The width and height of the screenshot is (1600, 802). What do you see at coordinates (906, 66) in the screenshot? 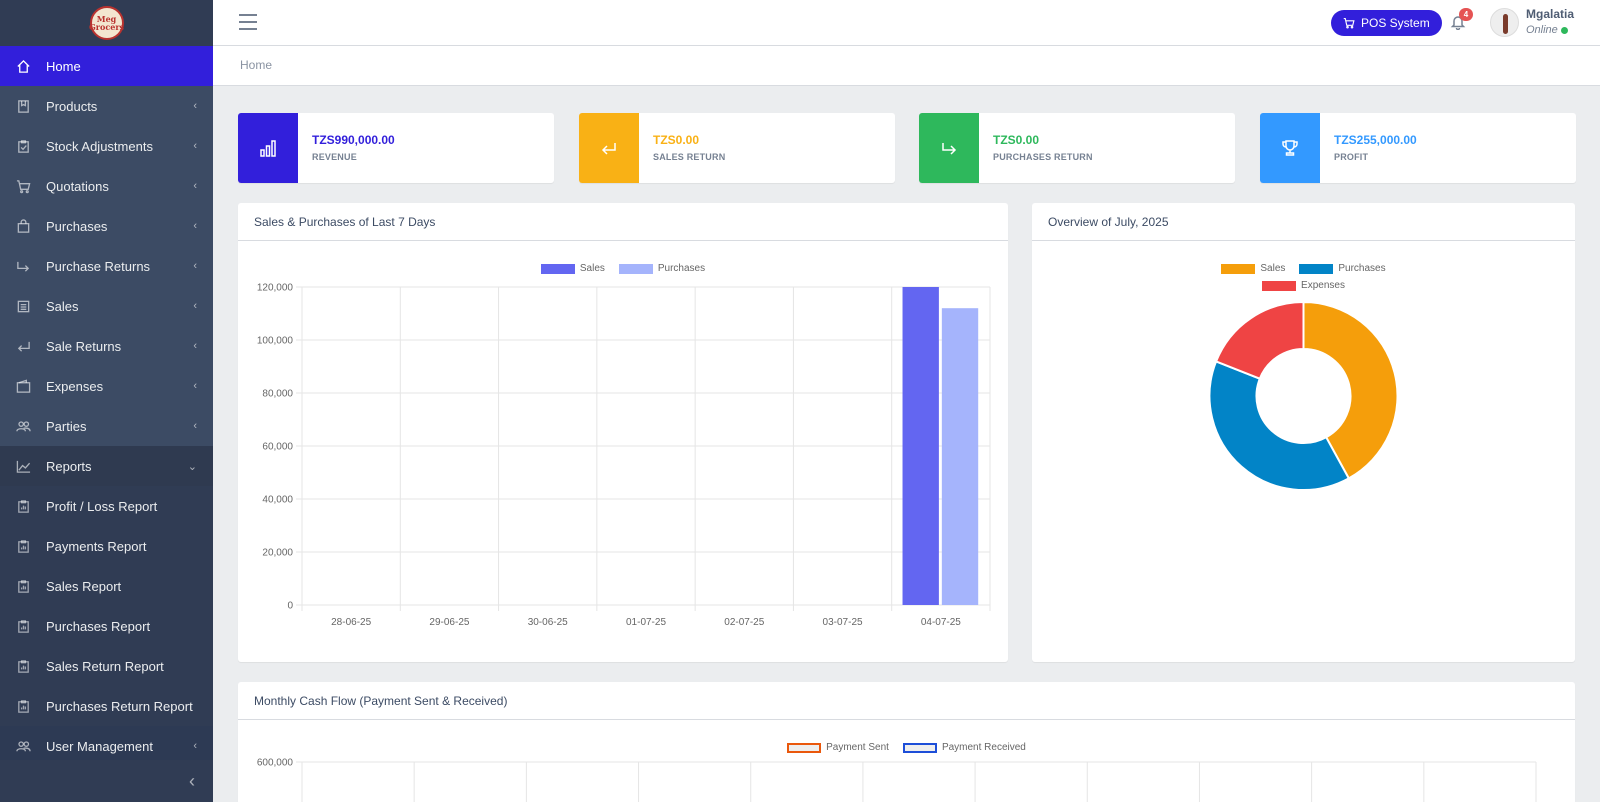
I see `subheader: Home` at bounding box center [906, 66].